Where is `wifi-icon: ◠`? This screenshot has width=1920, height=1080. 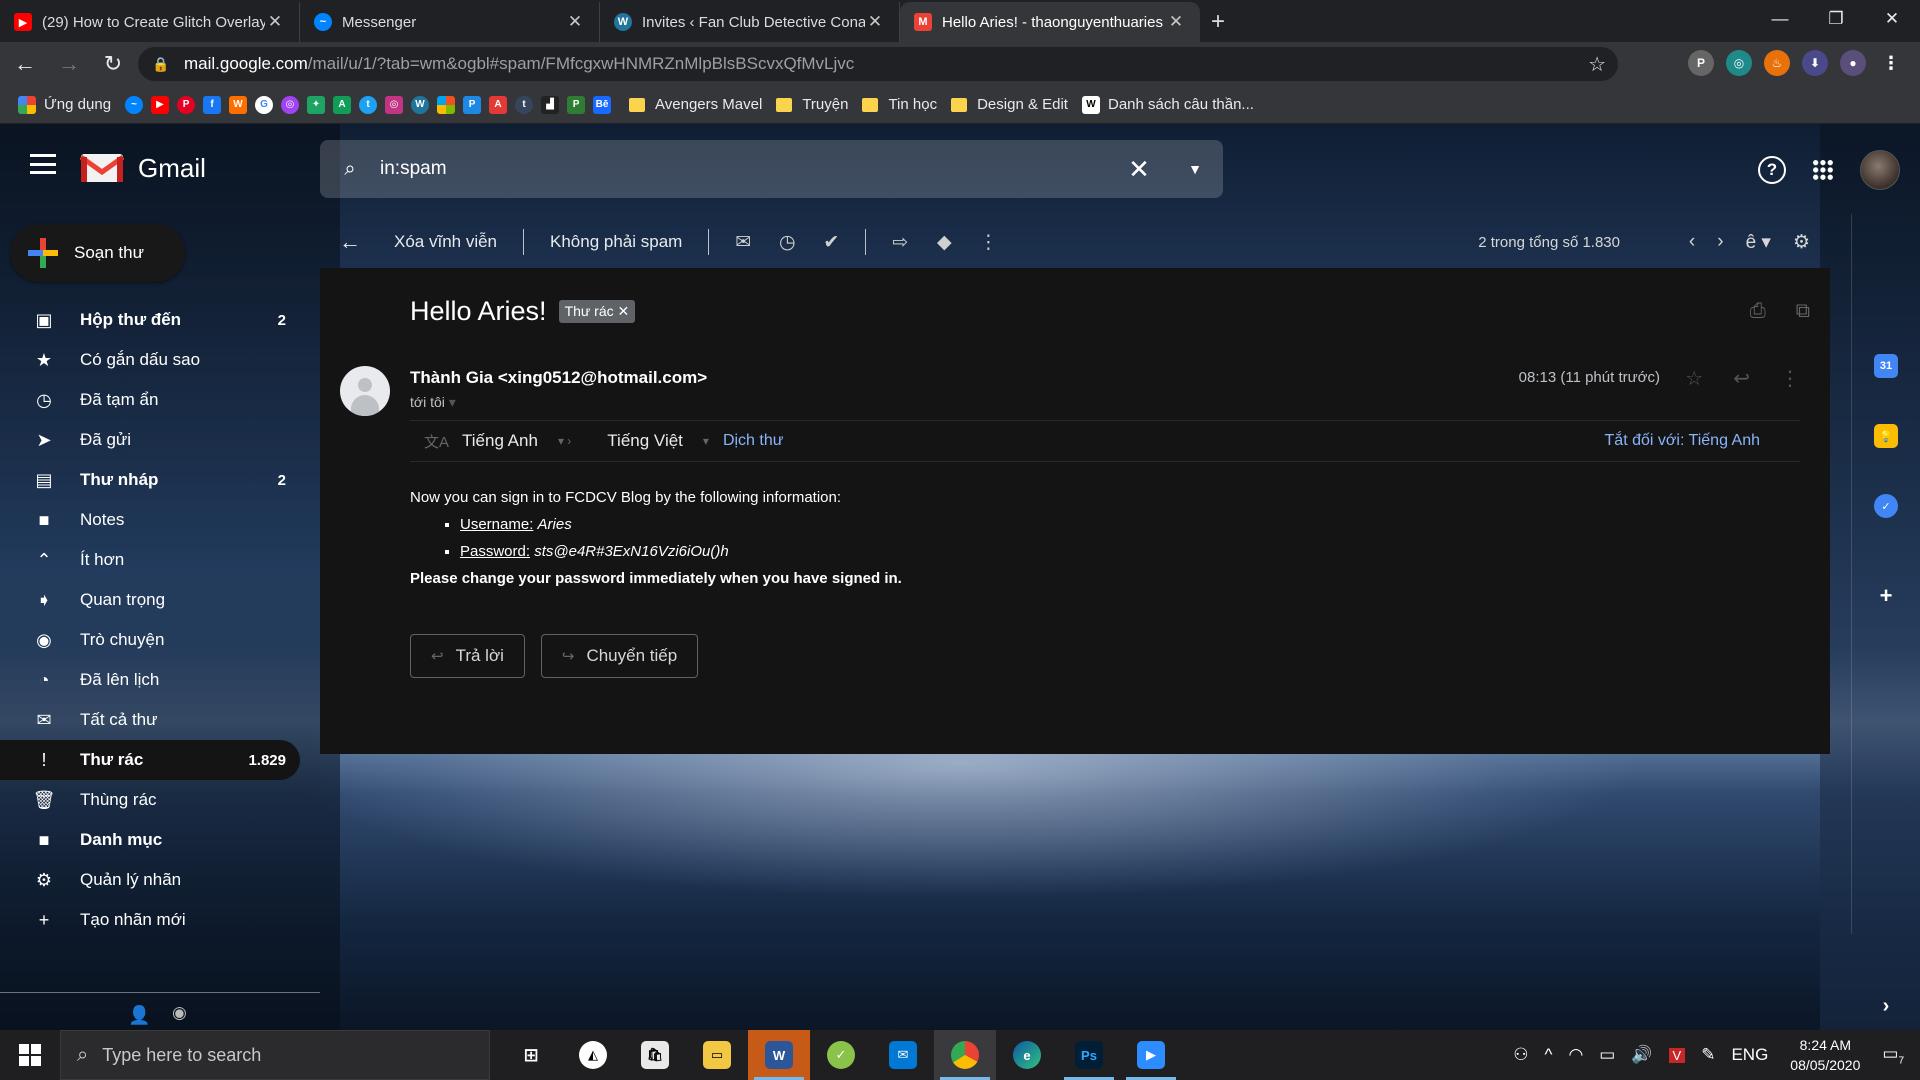 wifi-icon: ◠ is located at coordinates (1575, 1055).